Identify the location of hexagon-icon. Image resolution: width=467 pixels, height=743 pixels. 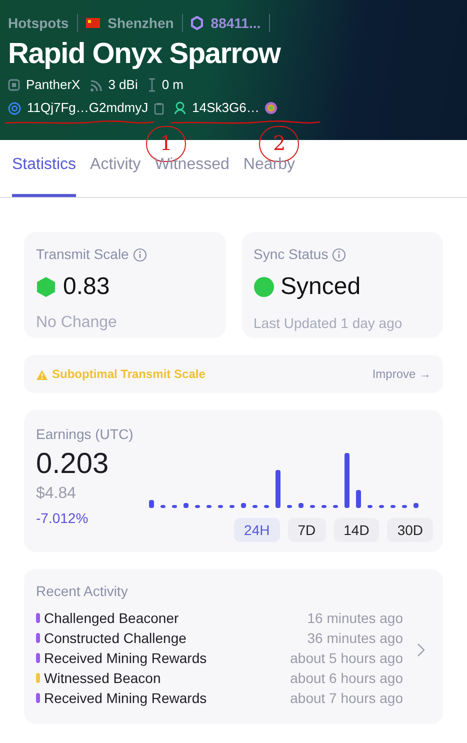
(196, 23).